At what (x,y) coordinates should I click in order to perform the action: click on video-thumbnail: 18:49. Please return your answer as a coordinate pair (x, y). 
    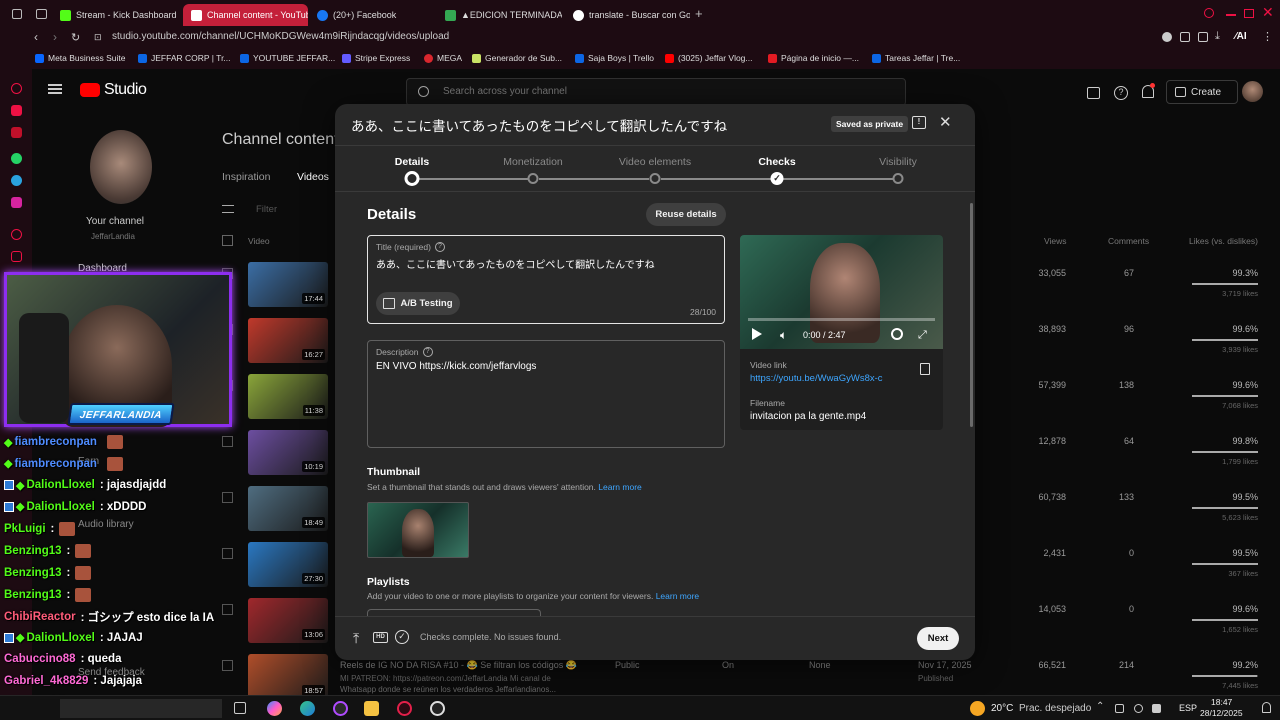
    Looking at the image, I should click on (288, 508).